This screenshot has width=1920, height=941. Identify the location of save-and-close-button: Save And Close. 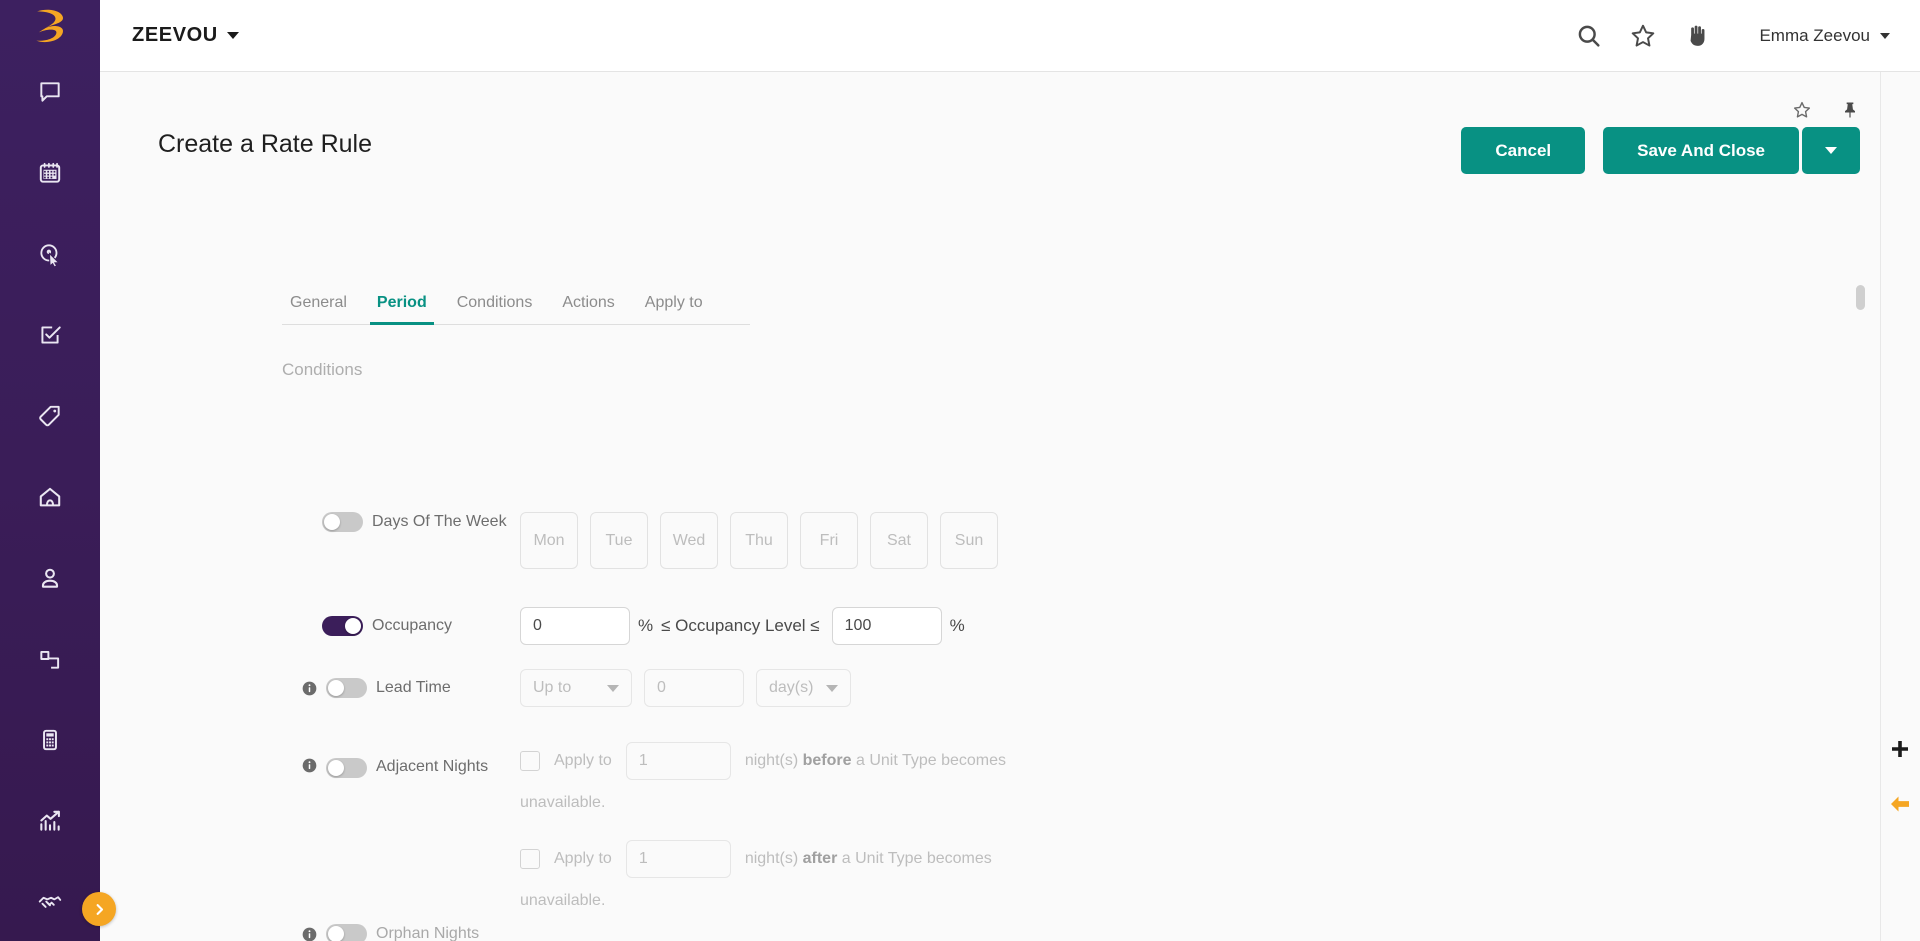
(1701, 150).